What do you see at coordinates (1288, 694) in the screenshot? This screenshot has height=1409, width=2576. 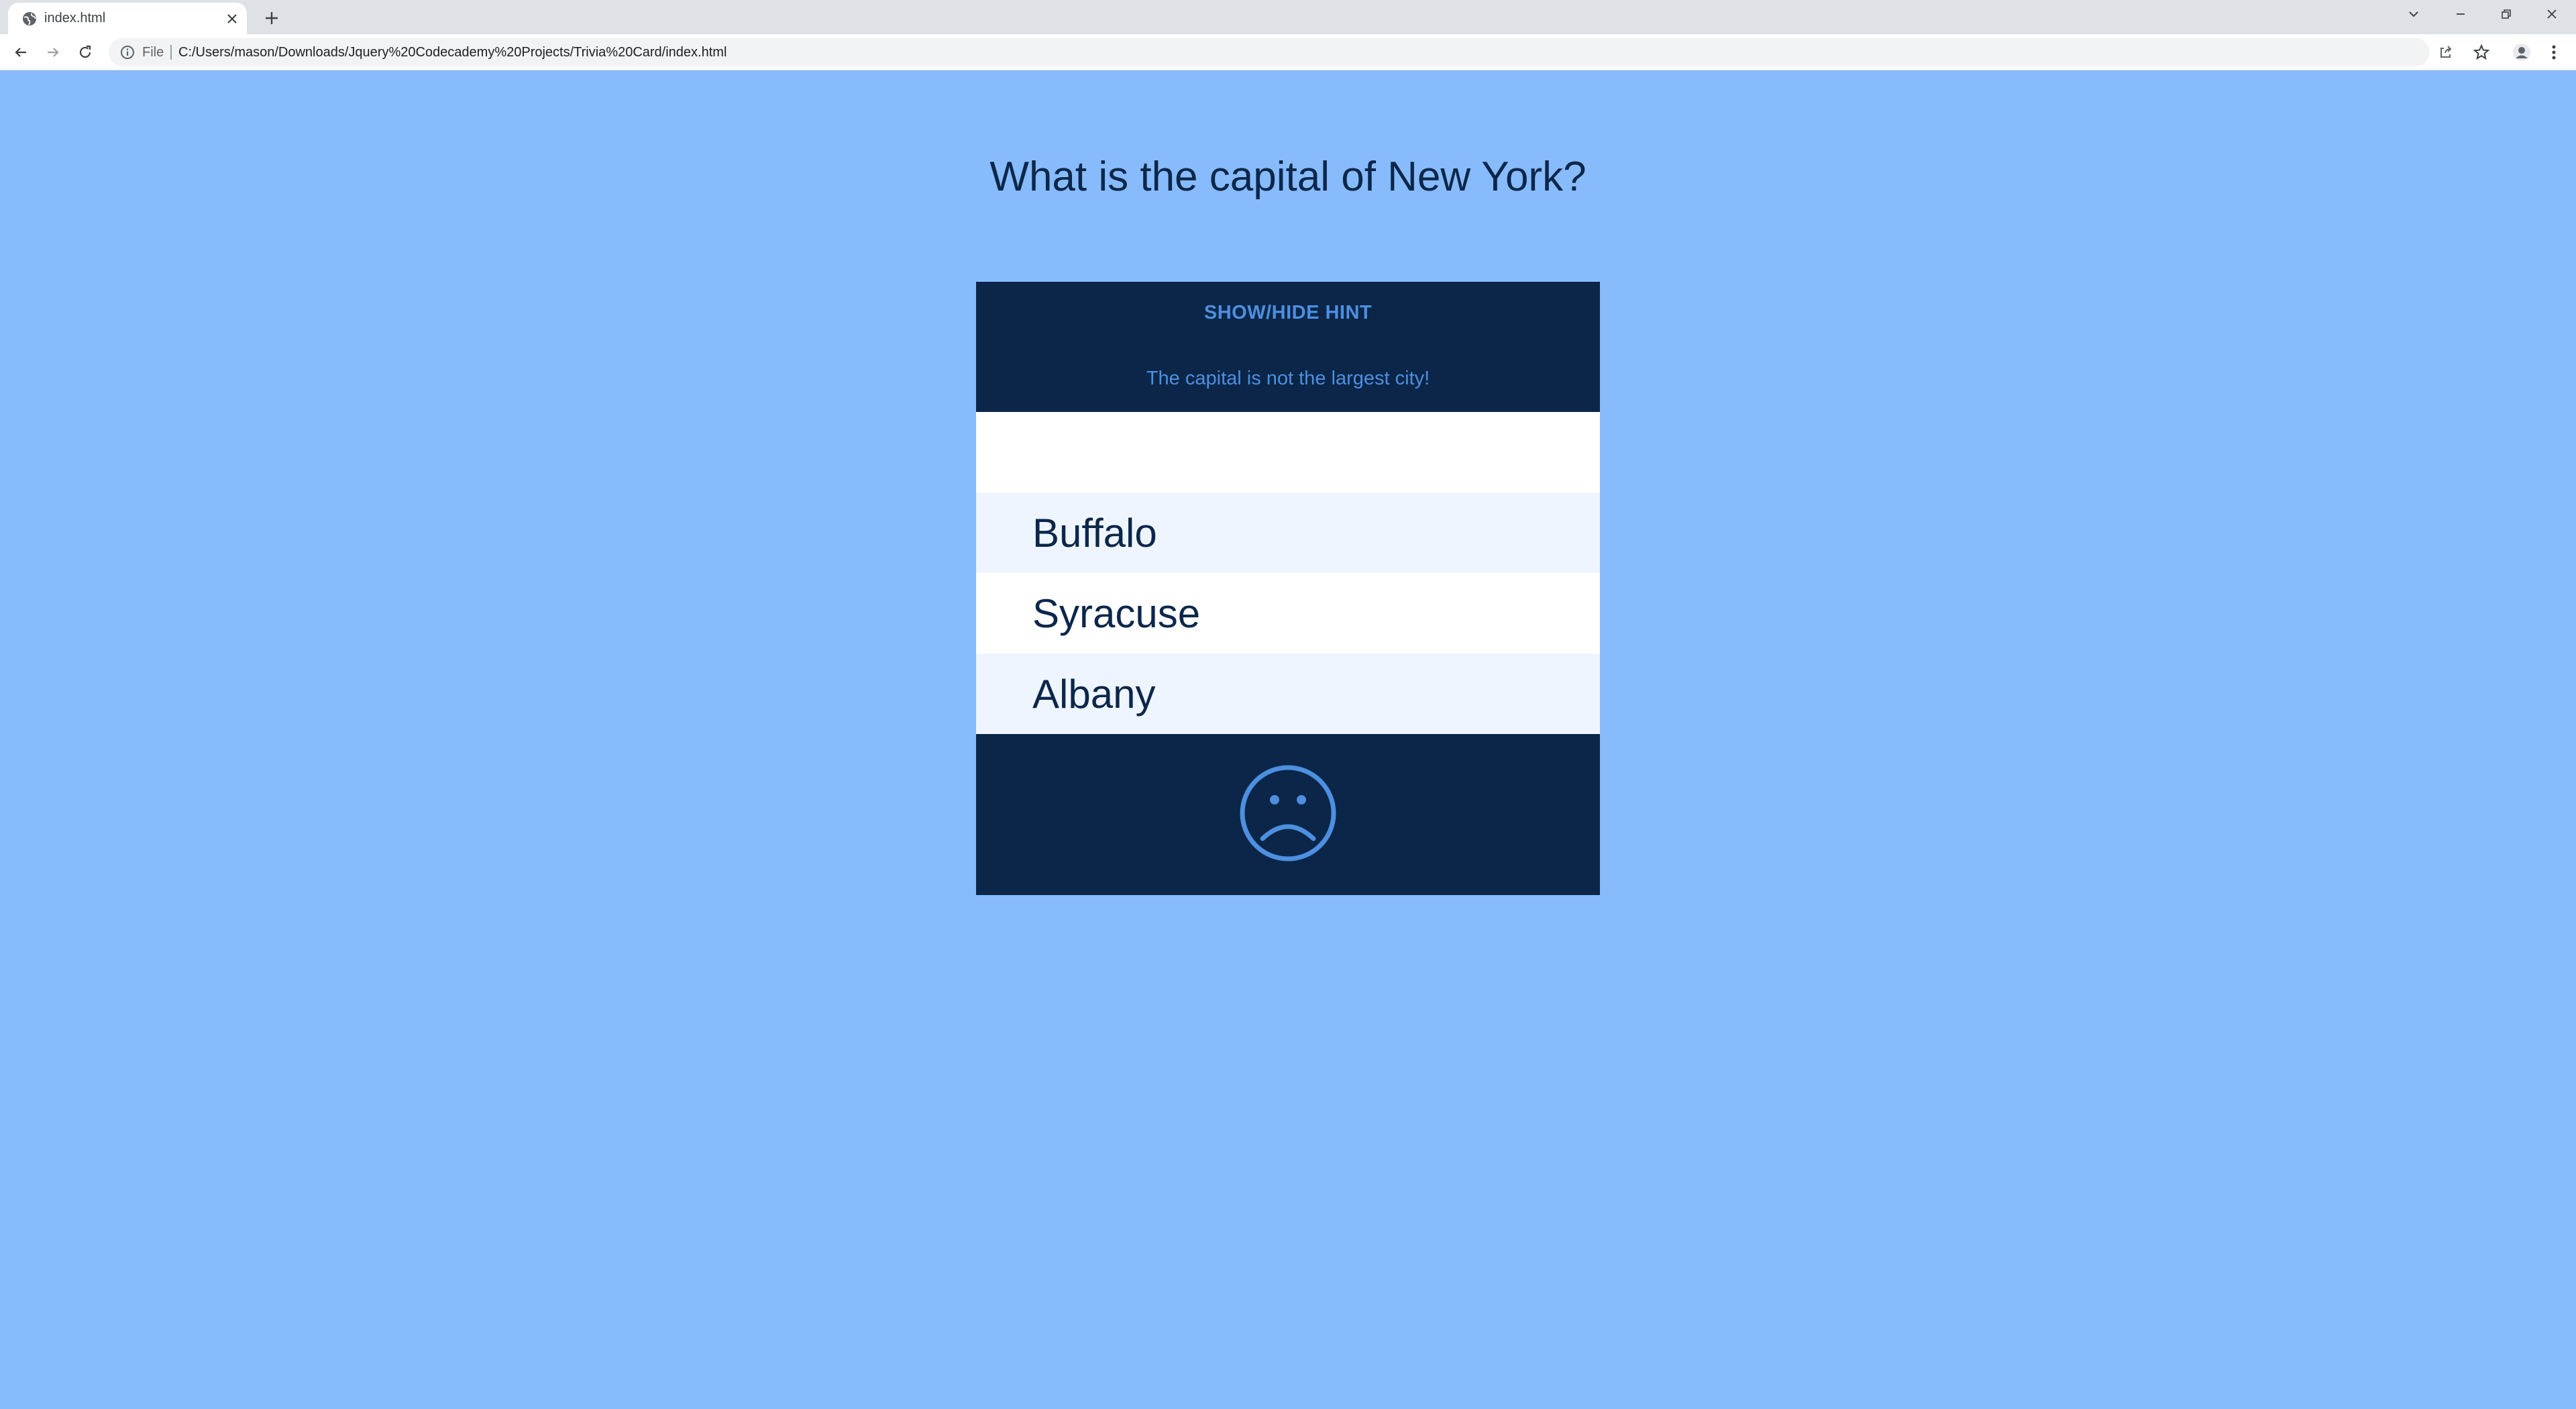 I see `answer-option-albany: Albany` at bounding box center [1288, 694].